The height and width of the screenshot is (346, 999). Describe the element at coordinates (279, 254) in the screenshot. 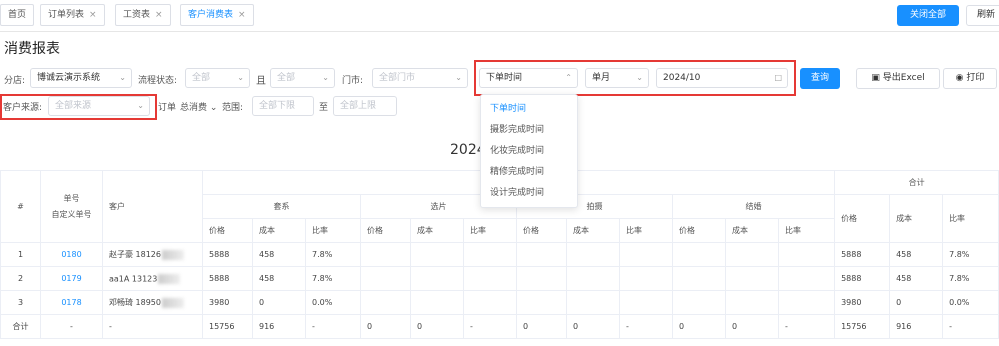

I see `data-cell: 458` at that location.